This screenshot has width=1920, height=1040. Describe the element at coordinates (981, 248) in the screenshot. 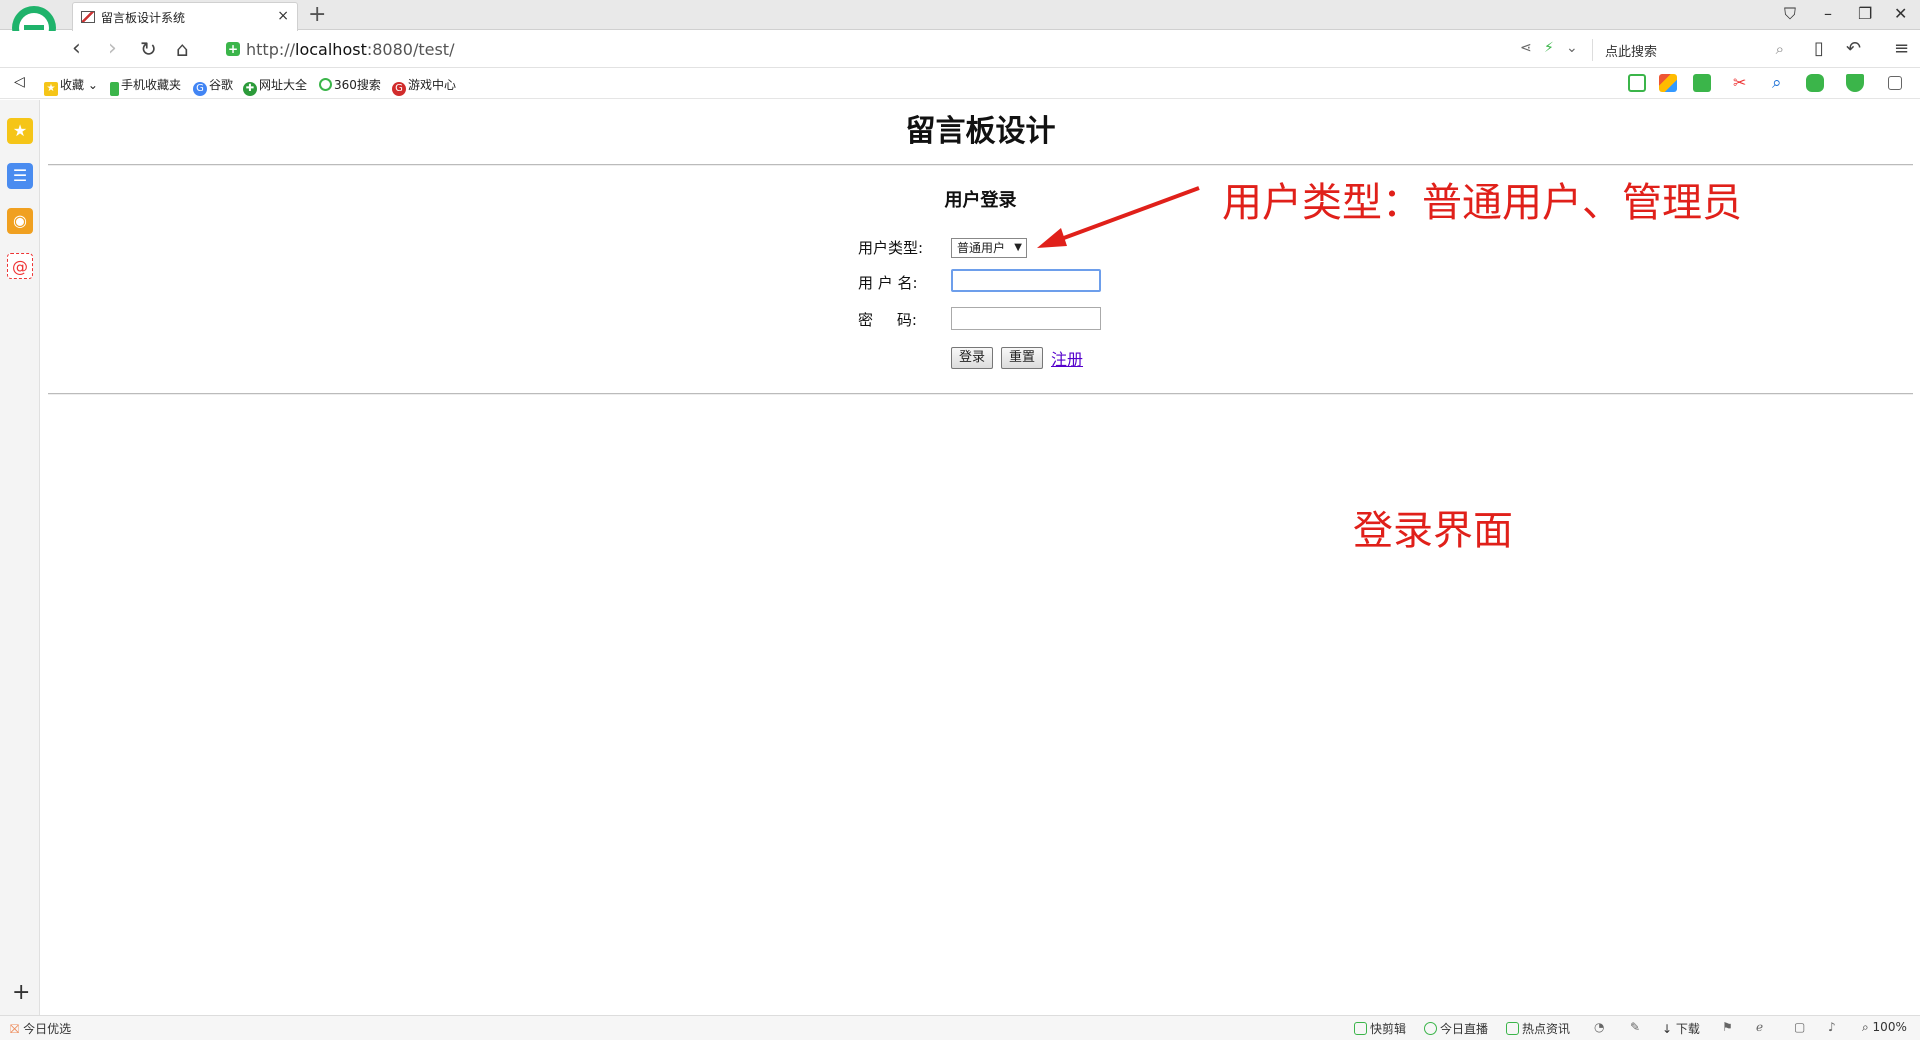

I see `user-type-selected: 普通用户` at that location.